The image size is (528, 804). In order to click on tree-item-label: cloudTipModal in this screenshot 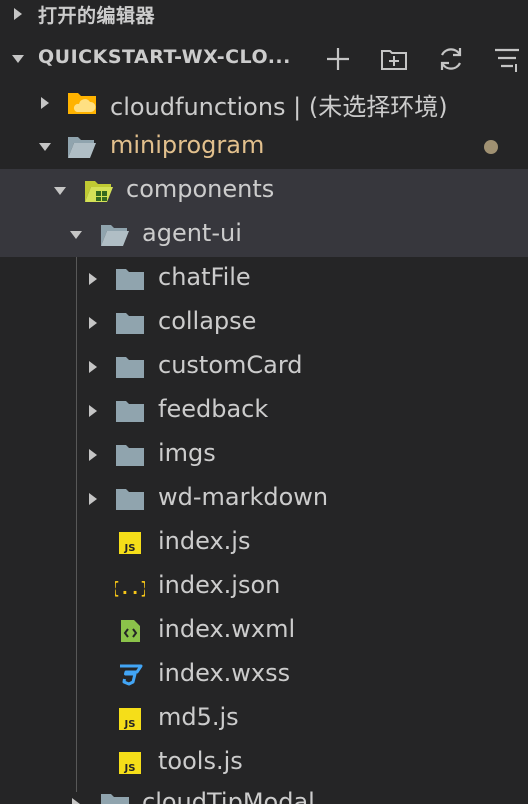, I will do `click(228, 796)`.